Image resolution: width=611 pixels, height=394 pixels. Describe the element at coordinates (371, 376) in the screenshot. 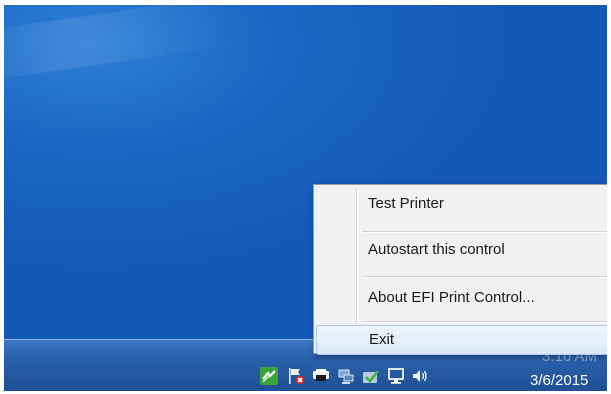

I see `security-check-icon` at that location.